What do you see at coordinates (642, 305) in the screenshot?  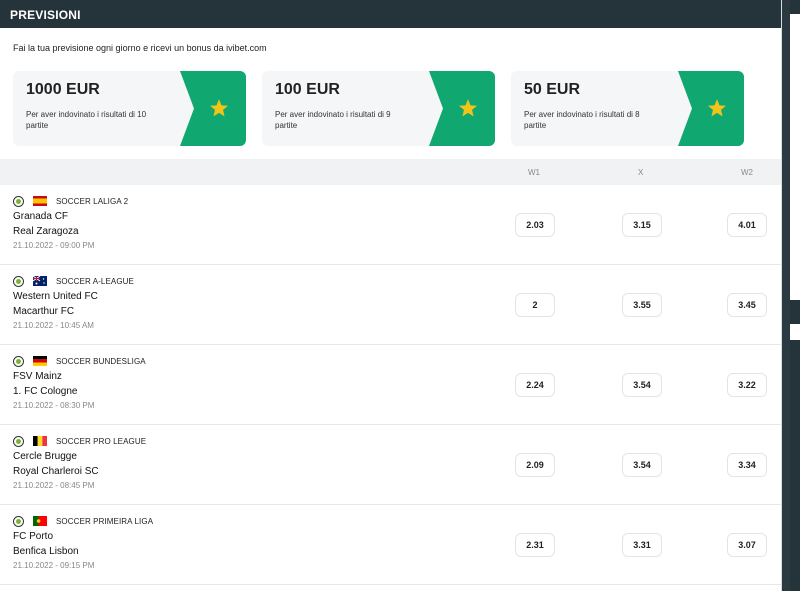 I see `odd-x-button: 3.55` at bounding box center [642, 305].